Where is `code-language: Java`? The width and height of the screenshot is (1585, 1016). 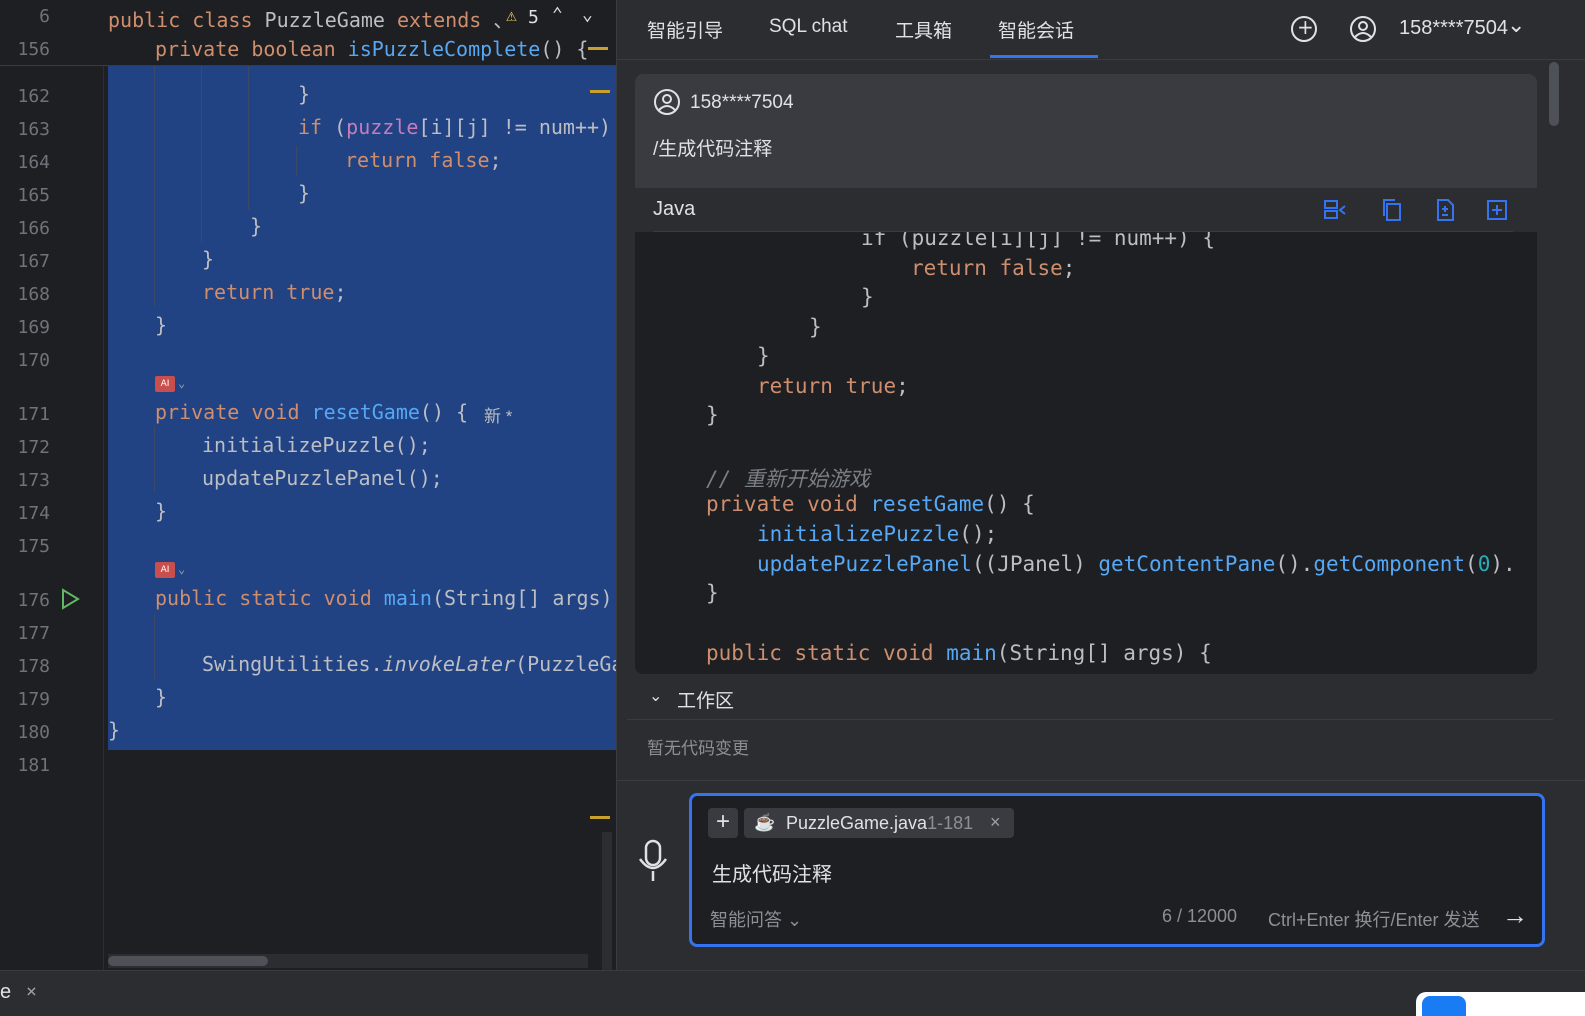 code-language: Java is located at coordinates (674, 209).